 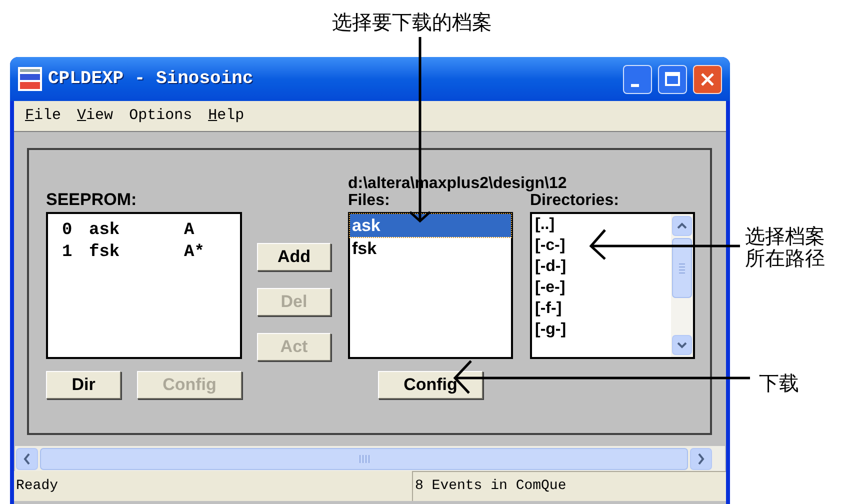 I want to click on directory-item: [-e-], so click(x=603, y=287).